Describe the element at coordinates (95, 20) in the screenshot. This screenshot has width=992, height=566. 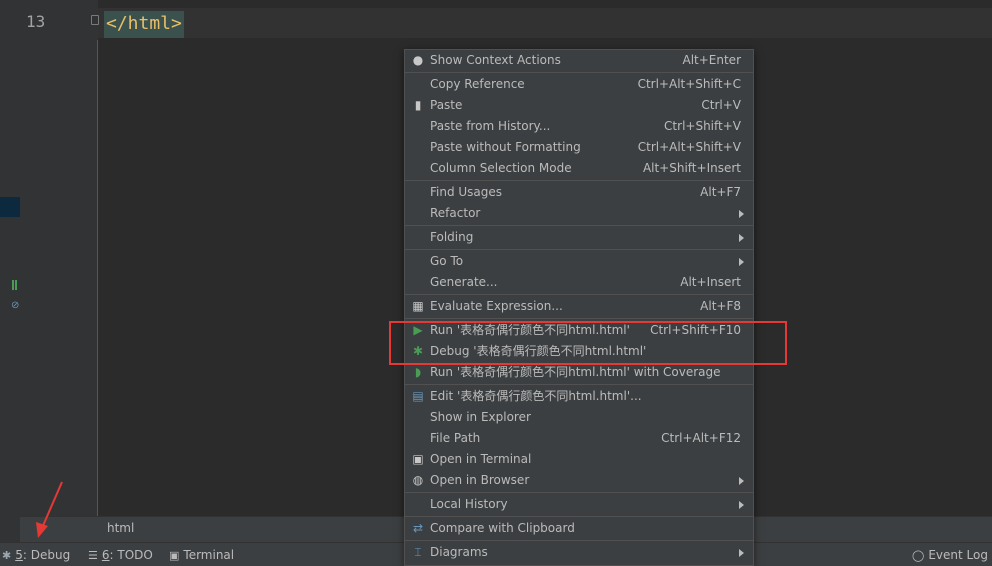
I see `fold-marker-icon` at that location.